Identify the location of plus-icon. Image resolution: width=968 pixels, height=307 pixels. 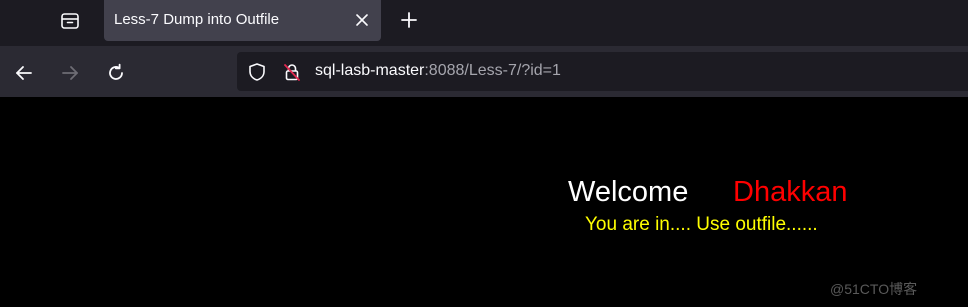
(409, 20).